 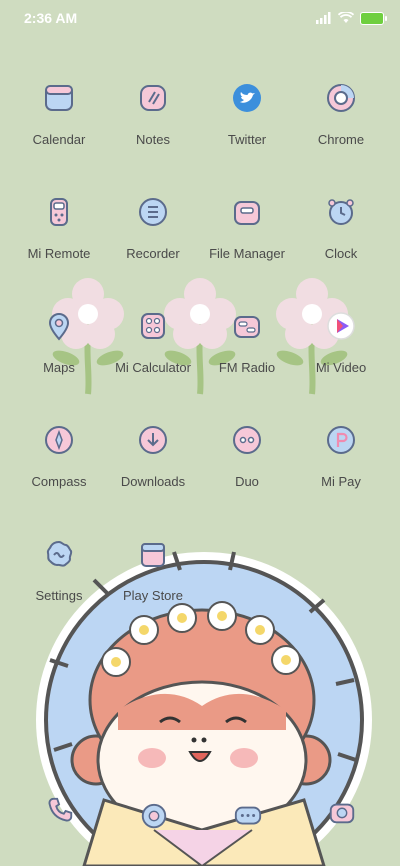 What do you see at coordinates (153, 465) in the screenshot?
I see `app-downloads: Downloads` at bounding box center [153, 465].